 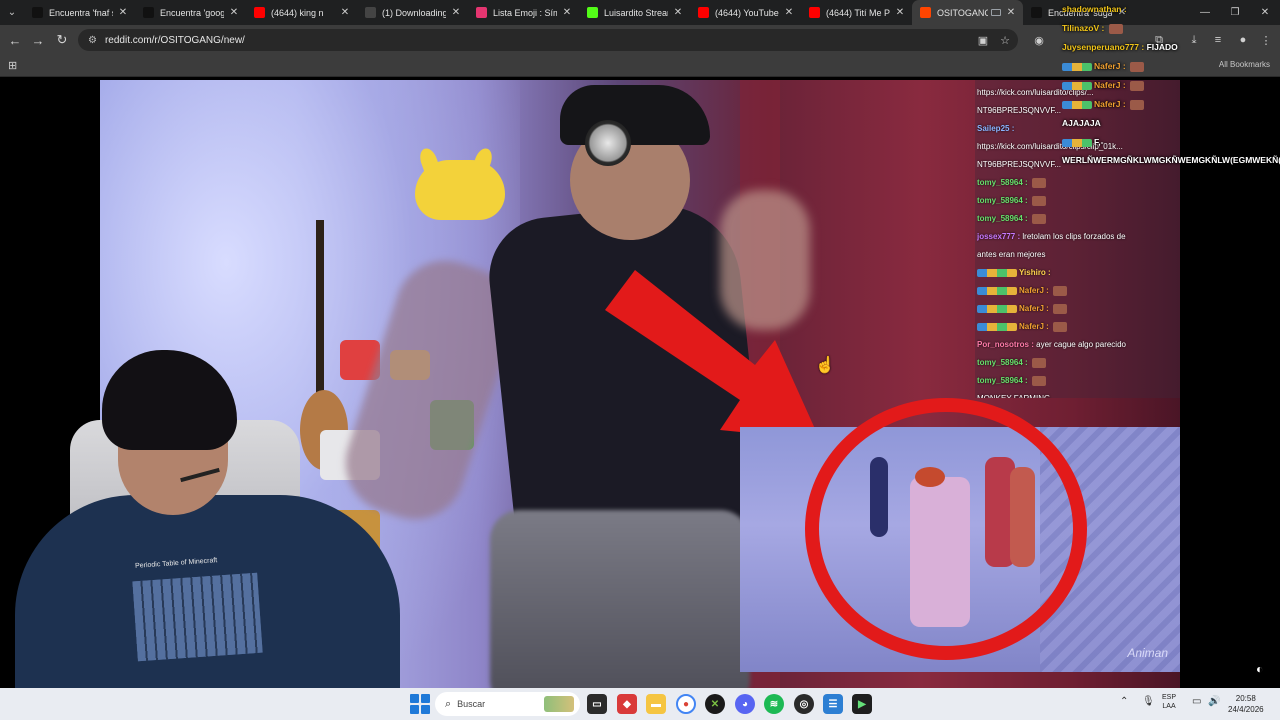 I want to click on volume-icon: 🔊, so click(x=1214, y=701).